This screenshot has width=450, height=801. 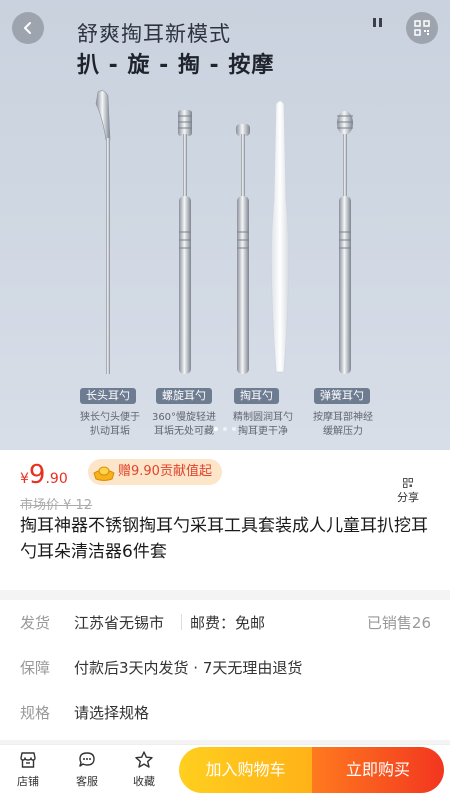 I want to click on tool-desc-scoop: 精制圆润耳勺 掏耳更干净, so click(x=263, y=425).